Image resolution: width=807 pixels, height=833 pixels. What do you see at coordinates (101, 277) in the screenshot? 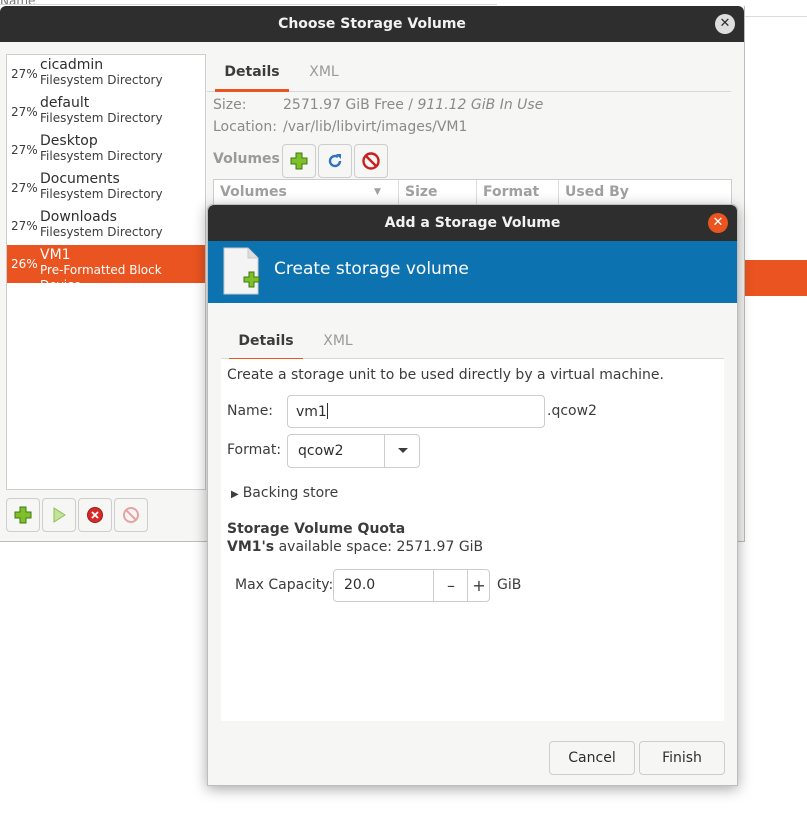
I see `pool-type: Pre-Formatted Block Device` at bounding box center [101, 277].